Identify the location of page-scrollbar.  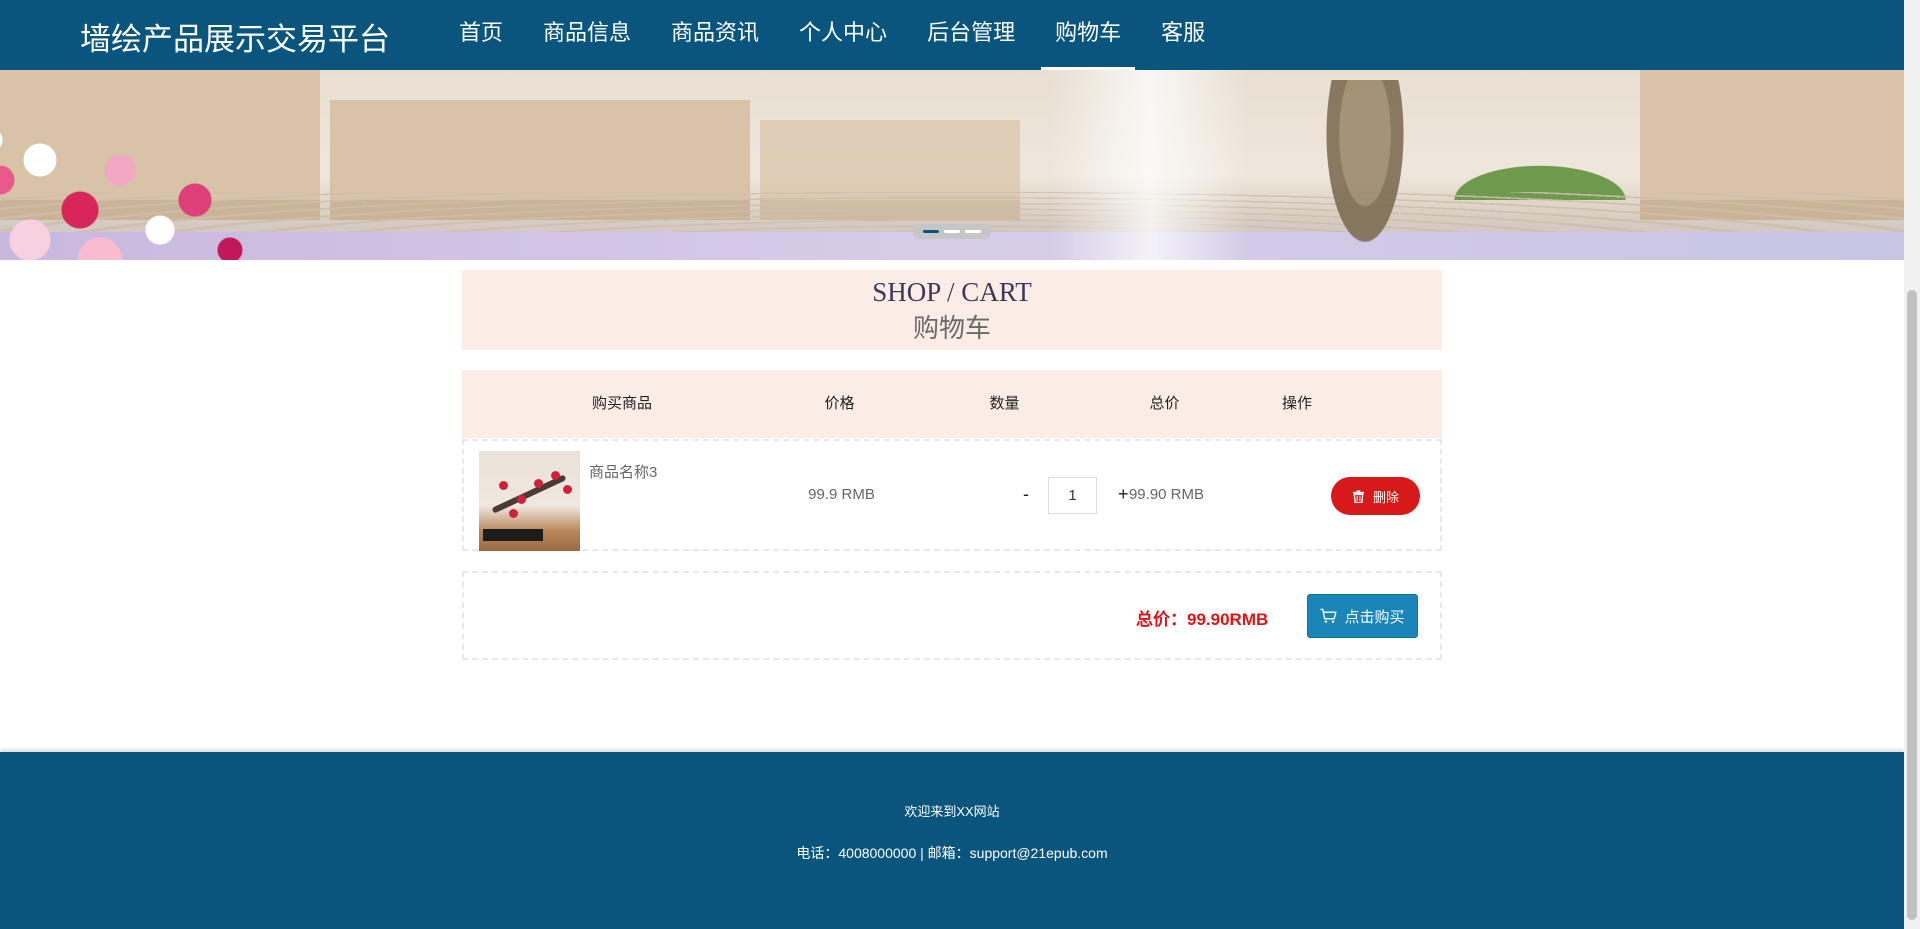
(1912, 464).